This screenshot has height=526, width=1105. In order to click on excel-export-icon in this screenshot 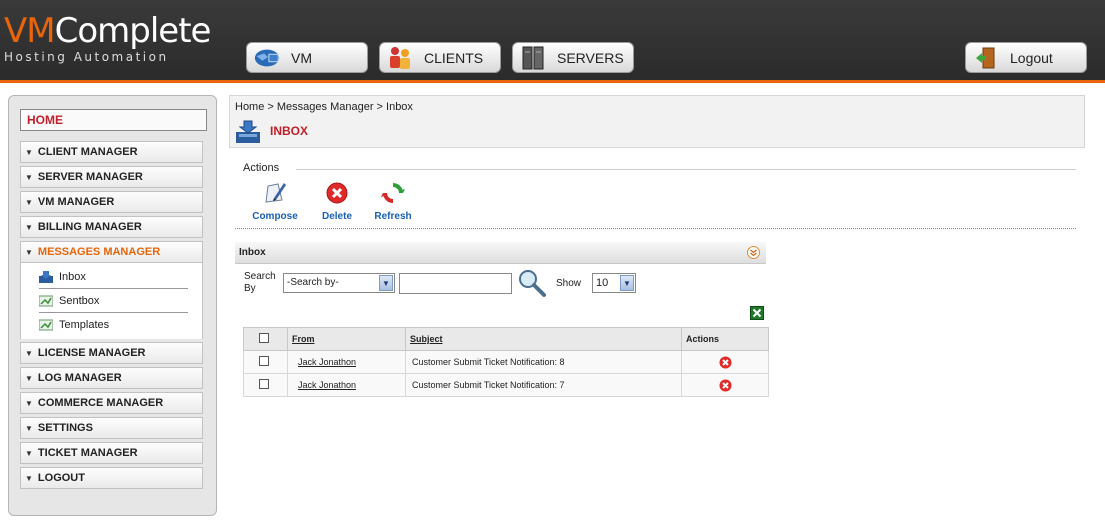, I will do `click(757, 313)`.